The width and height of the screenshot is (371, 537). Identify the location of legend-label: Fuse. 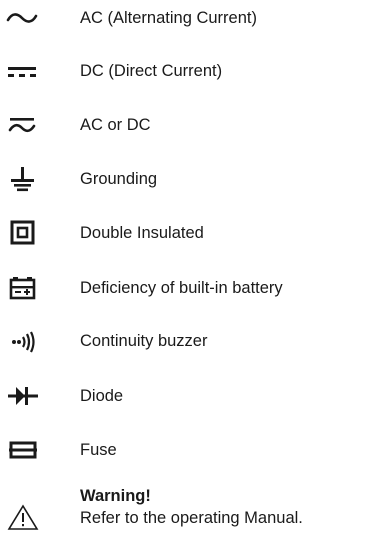
(98, 450).